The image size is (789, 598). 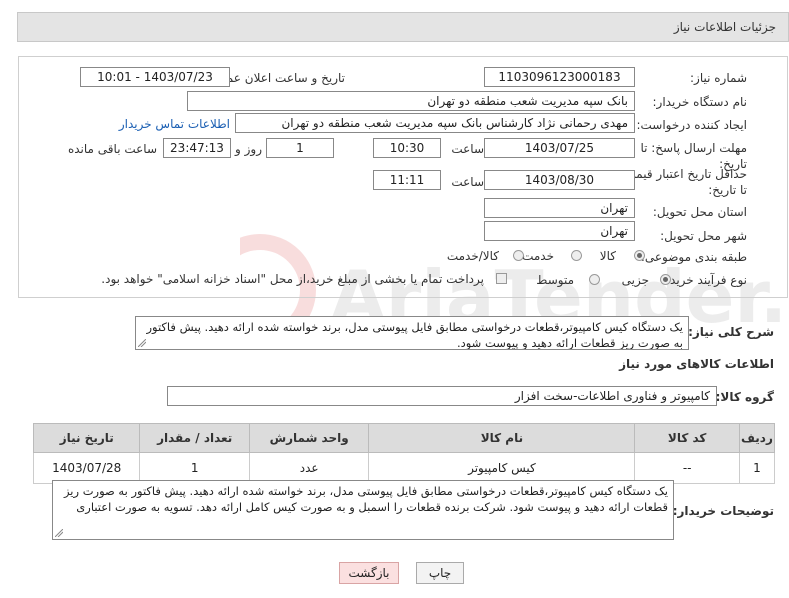 I want to click on goods-group-label: گروه کالا:, so click(x=744, y=397).